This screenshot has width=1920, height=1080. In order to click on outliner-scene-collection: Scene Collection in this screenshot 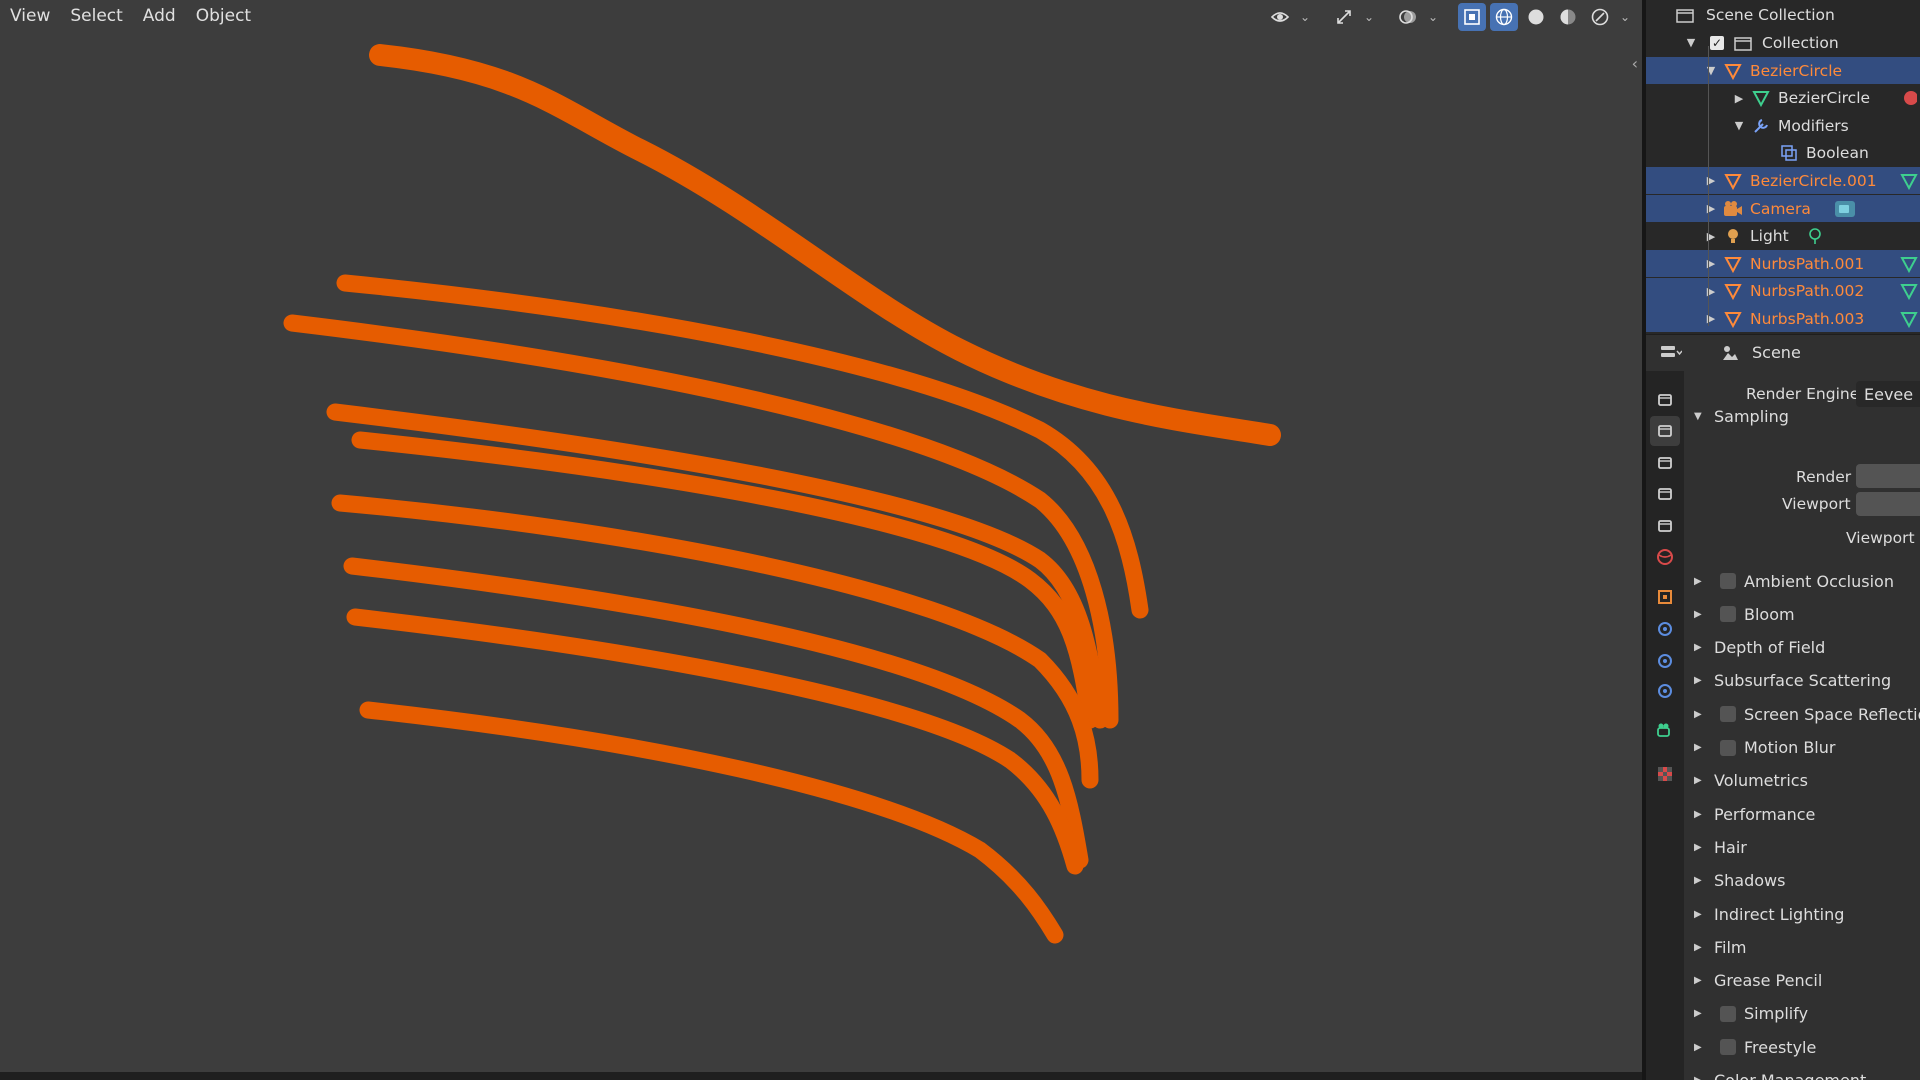, I will do `click(1783, 14)`.